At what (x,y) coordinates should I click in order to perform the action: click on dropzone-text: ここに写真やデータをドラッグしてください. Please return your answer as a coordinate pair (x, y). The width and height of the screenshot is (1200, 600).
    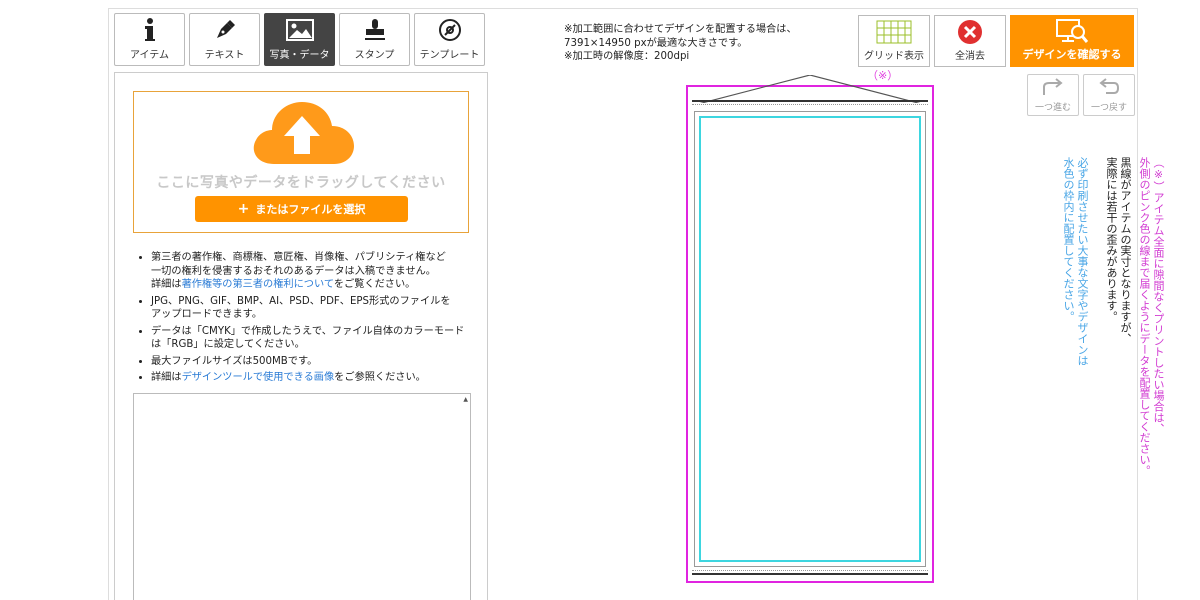
    Looking at the image, I should click on (301, 183).